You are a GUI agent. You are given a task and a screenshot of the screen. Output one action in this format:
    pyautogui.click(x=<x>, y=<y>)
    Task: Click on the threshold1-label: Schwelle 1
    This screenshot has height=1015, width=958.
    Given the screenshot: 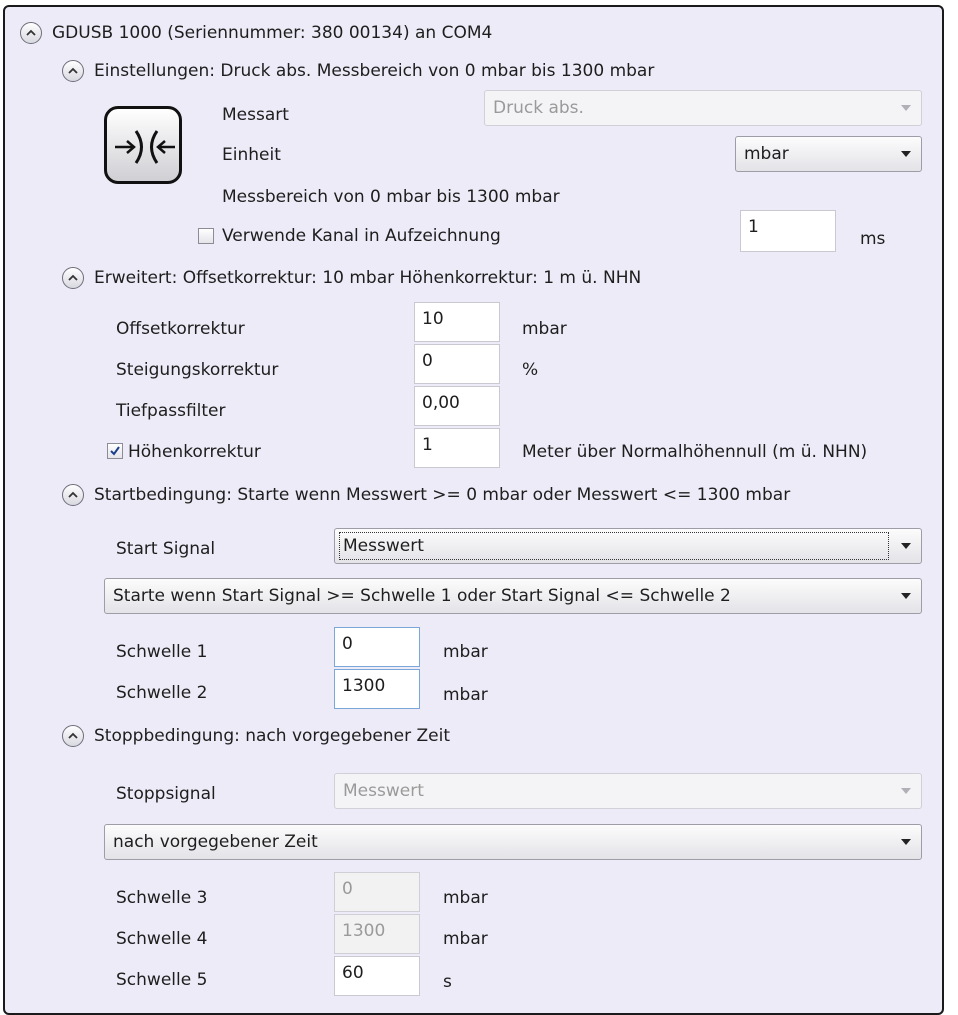 What is the action you would take?
    pyautogui.click(x=162, y=652)
    